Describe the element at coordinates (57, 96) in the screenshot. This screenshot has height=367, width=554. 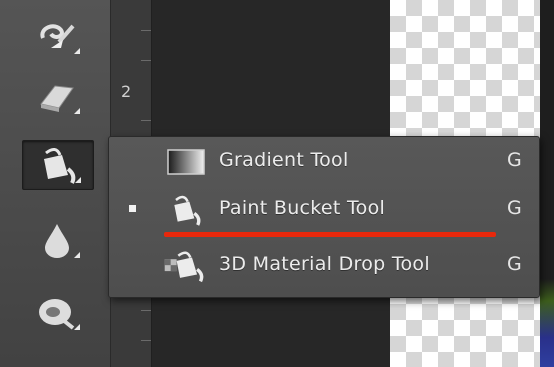
I see `eraser-tool-button` at that location.